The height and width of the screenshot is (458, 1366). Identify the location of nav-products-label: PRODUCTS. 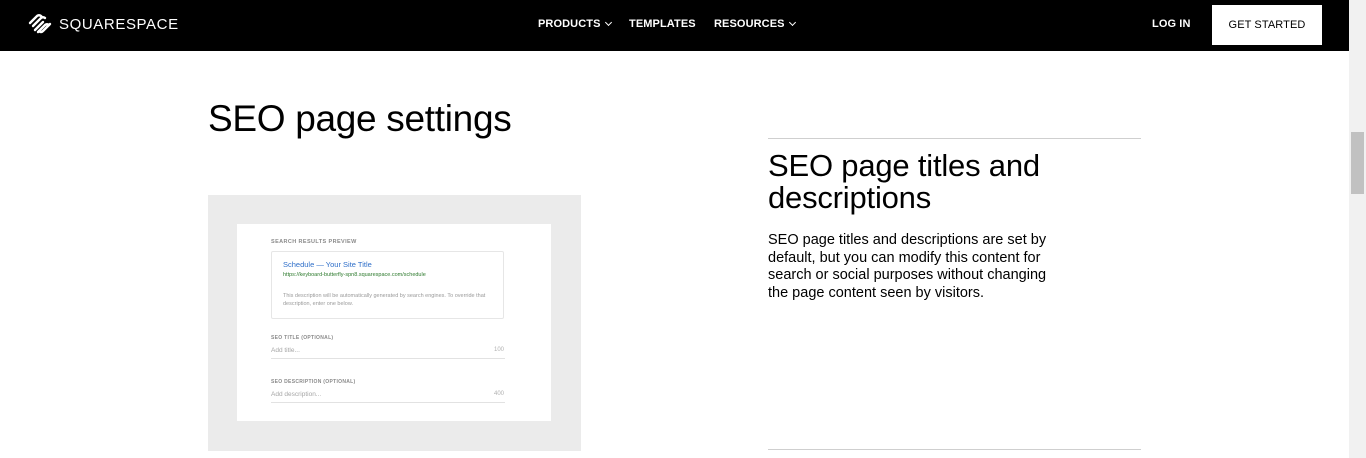
(569, 24).